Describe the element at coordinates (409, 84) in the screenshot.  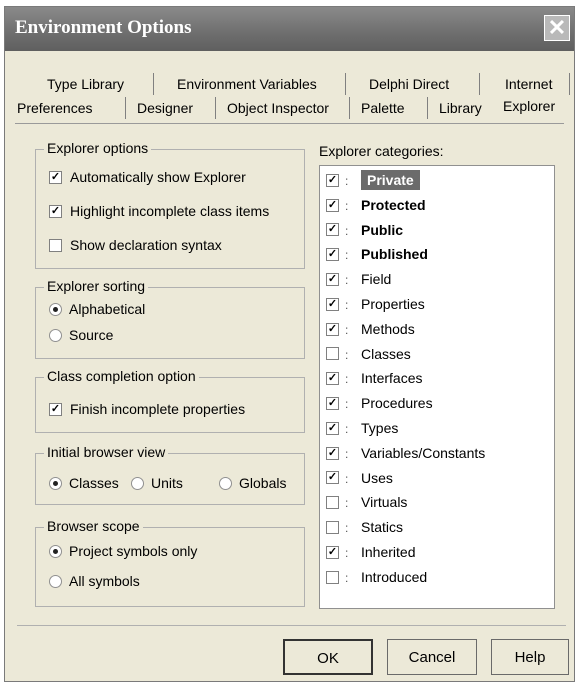
I see `tab-delphi-direct: Delphi Direct` at that location.